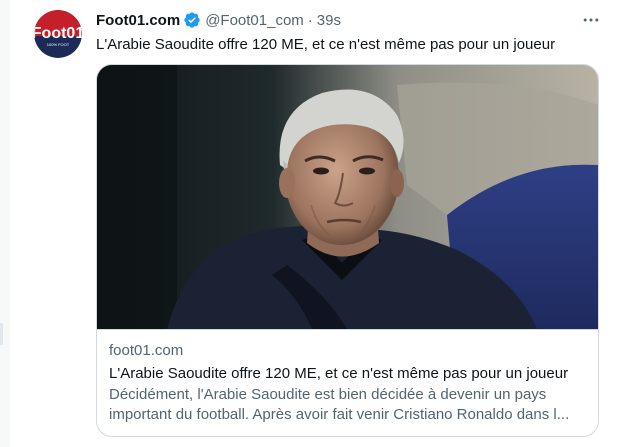 This screenshot has width=628, height=447. I want to click on verified-badge-icon, so click(192, 20).